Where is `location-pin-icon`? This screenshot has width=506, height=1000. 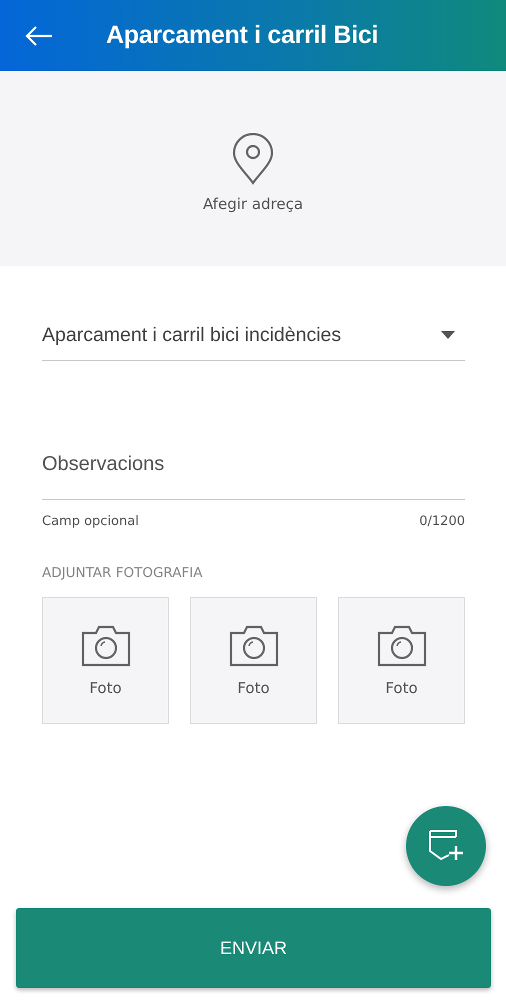 location-pin-icon is located at coordinates (253, 158).